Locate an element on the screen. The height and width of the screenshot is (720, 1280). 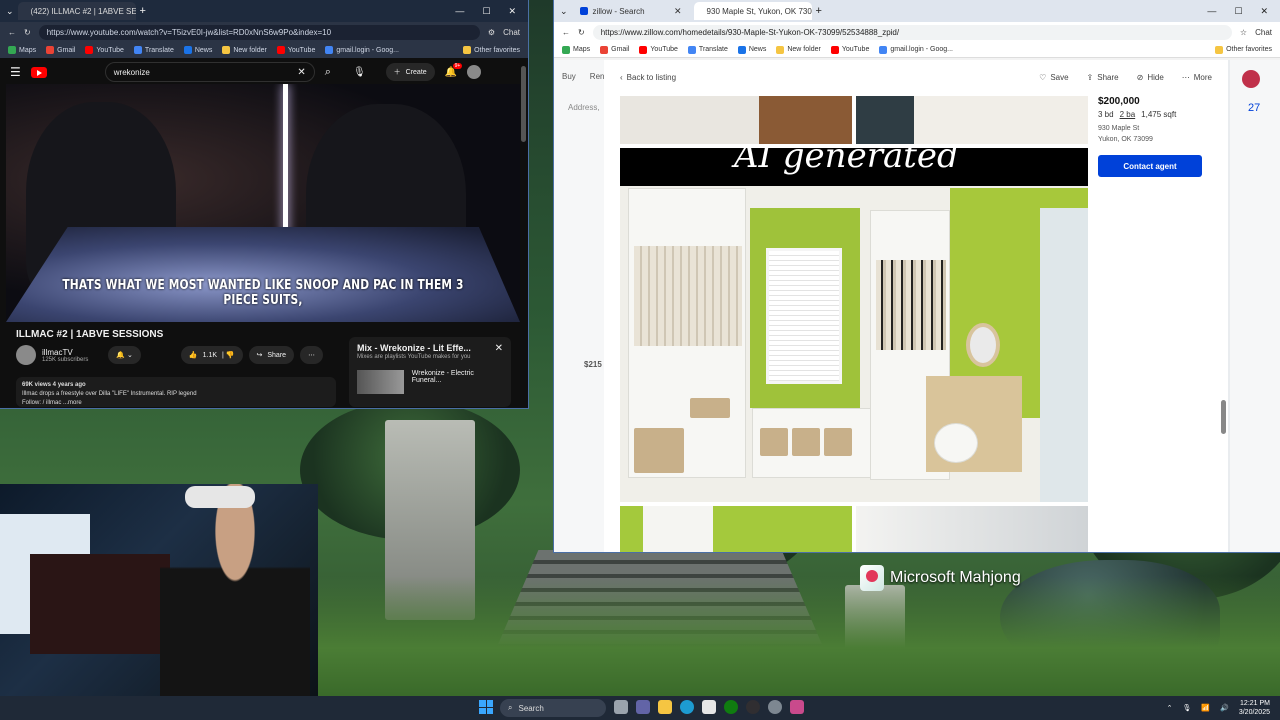
extensions-icon: ⚙ is located at coordinates (491, 32).